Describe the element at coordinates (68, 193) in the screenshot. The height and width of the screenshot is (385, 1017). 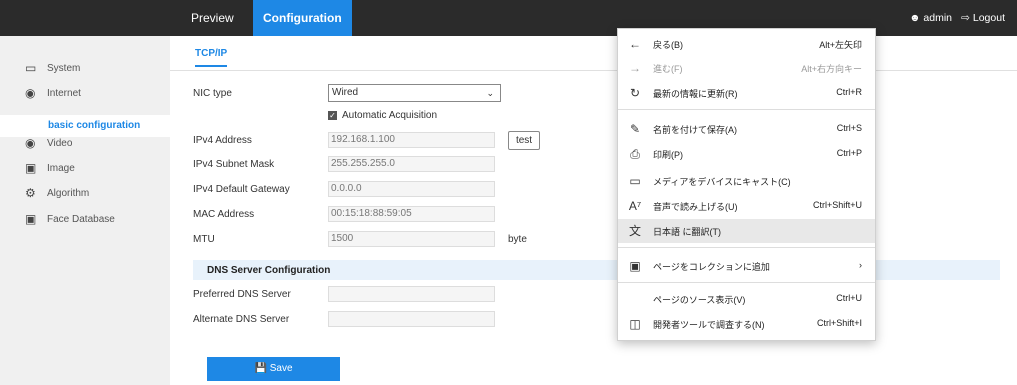
I see `sidebar-item-label: Algorithm` at that location.